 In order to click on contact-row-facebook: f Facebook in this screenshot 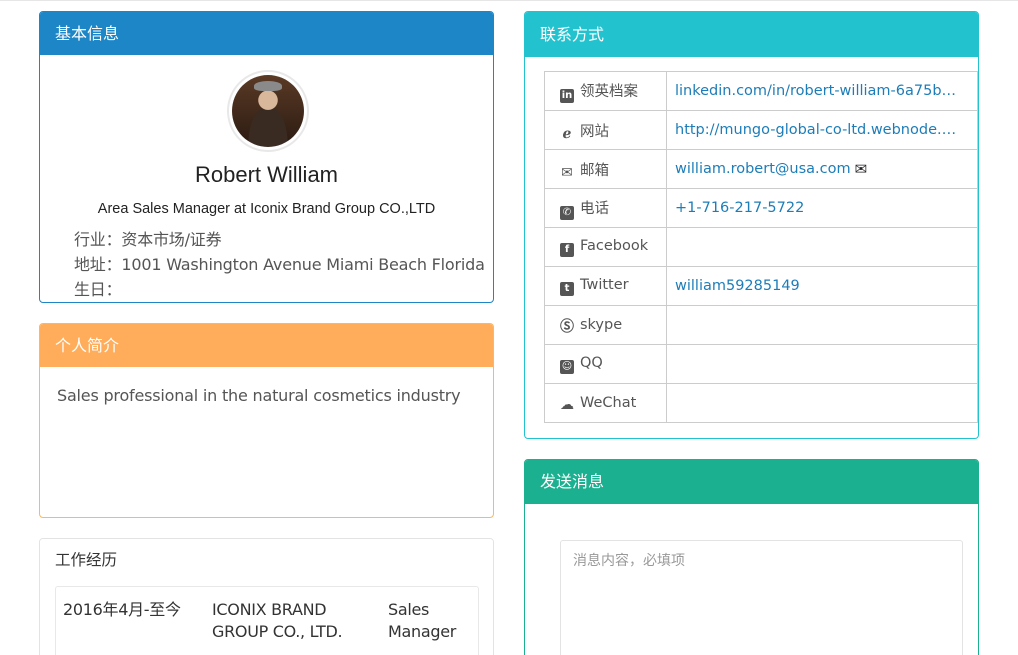, I will do `click(761, 247)`.